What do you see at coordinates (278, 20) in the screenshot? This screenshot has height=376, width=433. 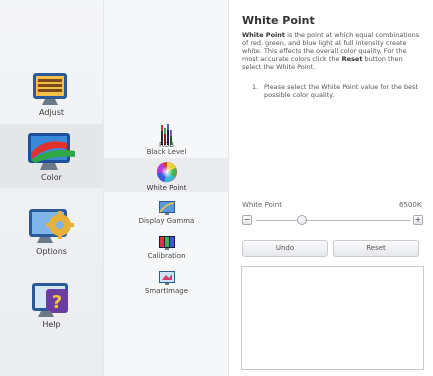 I see `panel-title: White Point` at bounding box center [278, 20].